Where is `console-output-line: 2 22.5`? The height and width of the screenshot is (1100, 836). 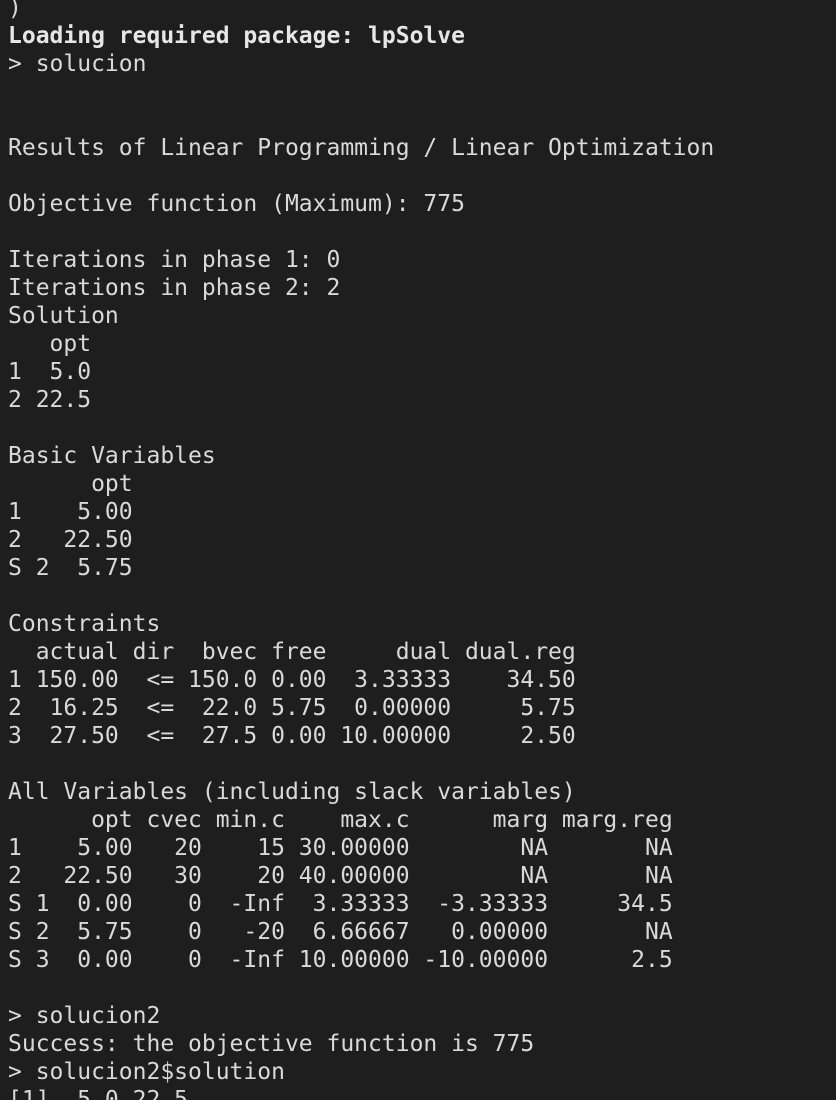 console-output-line: 2 22.5 is located at coordinates (50, 400).